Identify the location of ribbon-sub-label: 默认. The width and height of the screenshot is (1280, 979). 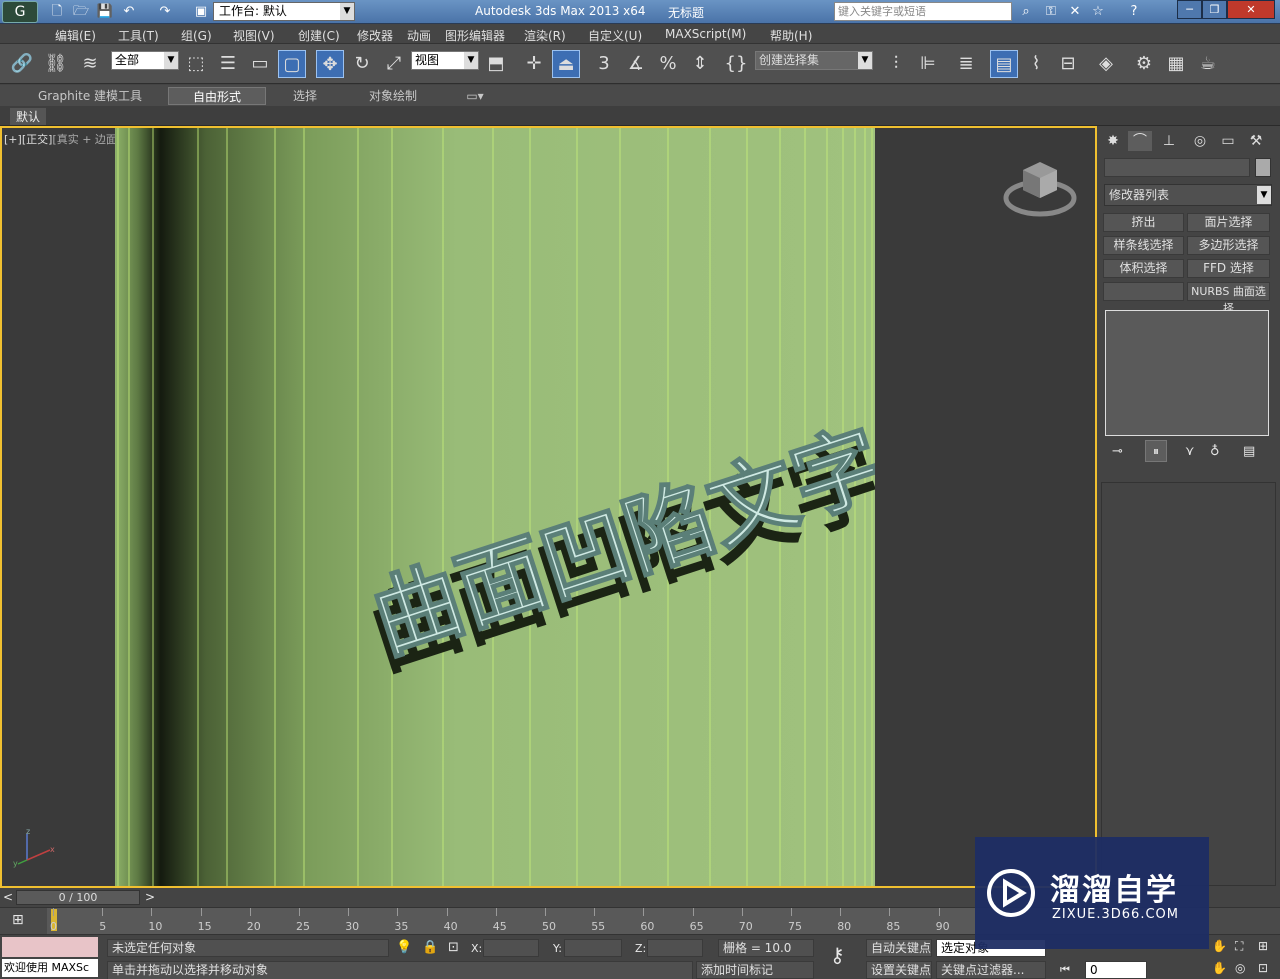
(28, 116).